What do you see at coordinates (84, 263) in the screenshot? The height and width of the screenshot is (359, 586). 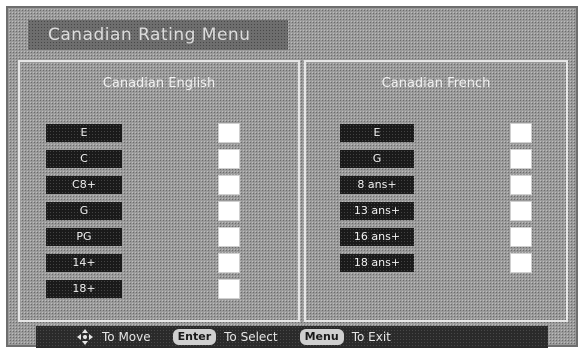 I see `rating-label: 14+` at bounding box center [84, 263].